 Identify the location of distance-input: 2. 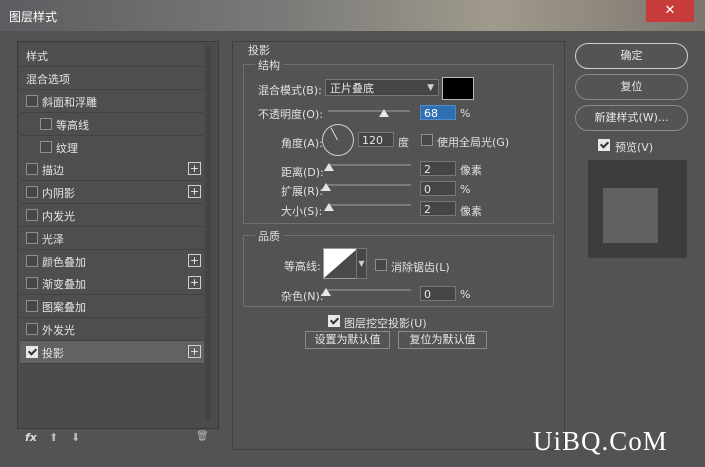
(438, 168).